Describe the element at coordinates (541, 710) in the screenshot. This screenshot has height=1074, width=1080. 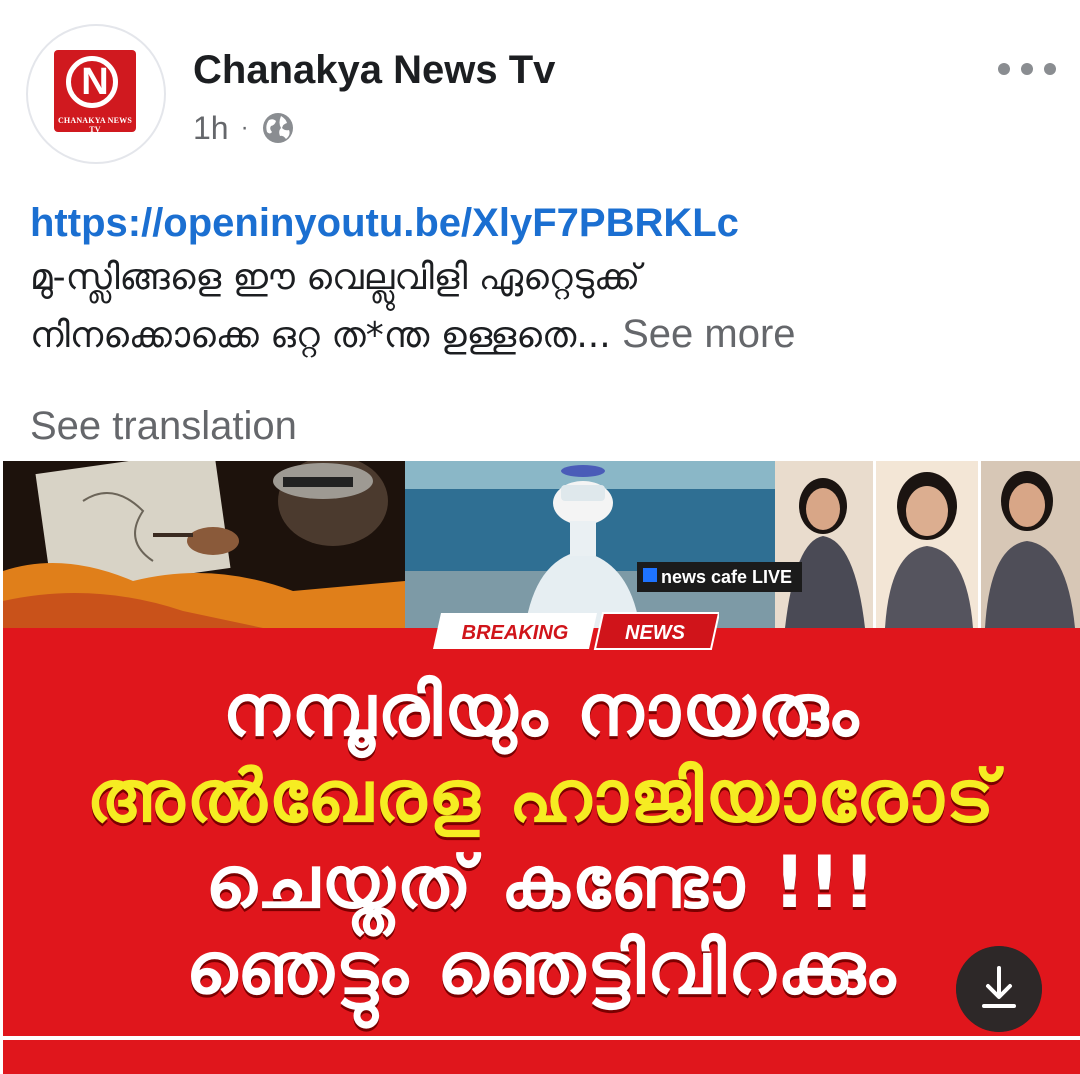
I see `headline-line-1: നമ്പൂരിയും നായരും` at that location.